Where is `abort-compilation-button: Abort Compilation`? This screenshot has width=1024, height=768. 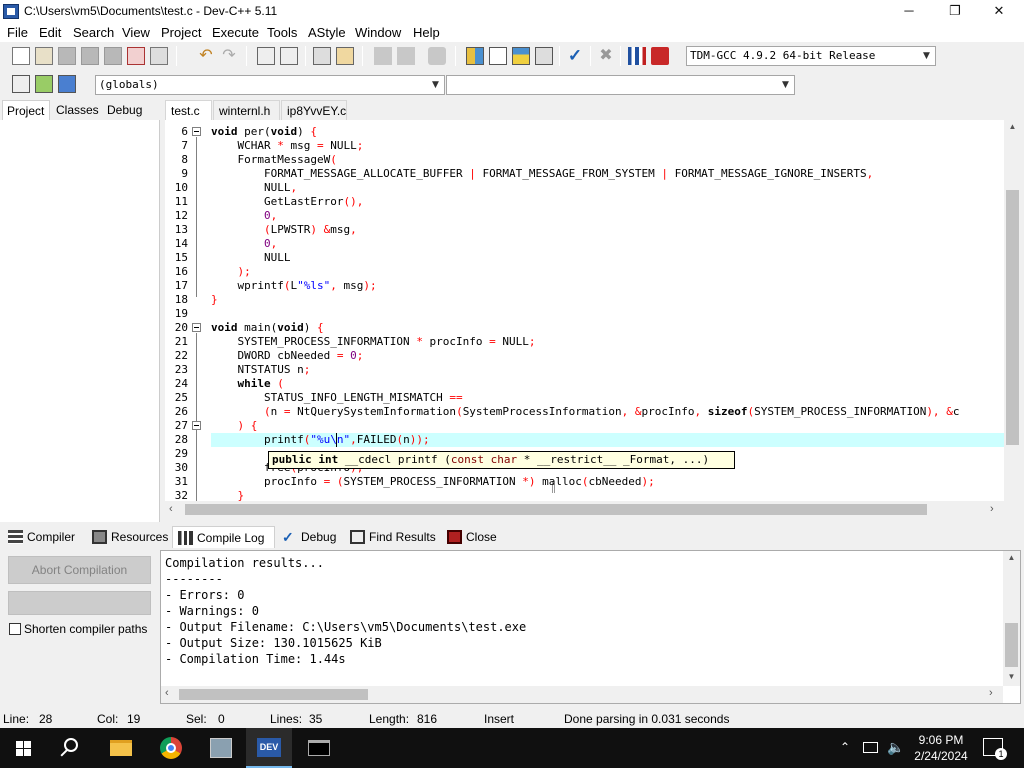 abort-compilation-button: Abort Compilation is located at coordinates (79, 570).